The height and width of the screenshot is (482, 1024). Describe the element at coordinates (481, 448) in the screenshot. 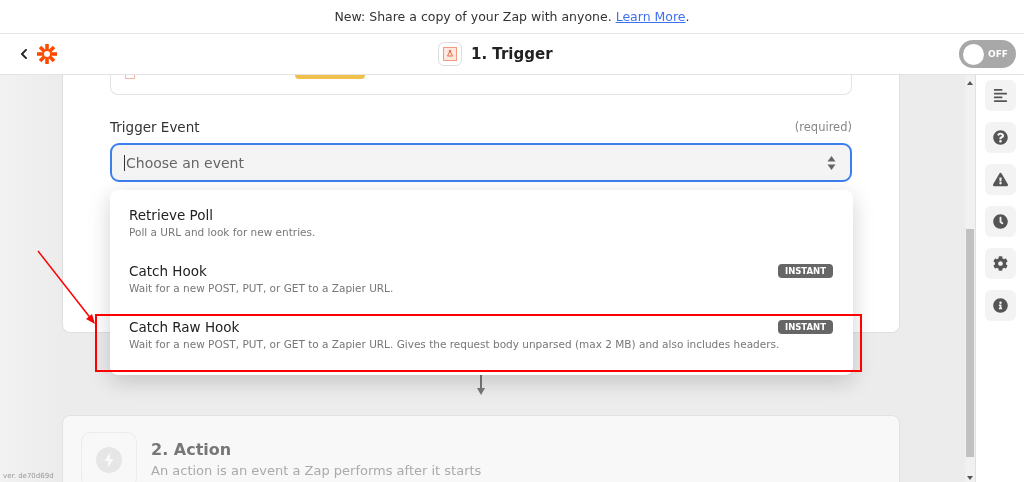

I see `action-card: 2. Action An action is an event a Zap performs after it starts` at that location.